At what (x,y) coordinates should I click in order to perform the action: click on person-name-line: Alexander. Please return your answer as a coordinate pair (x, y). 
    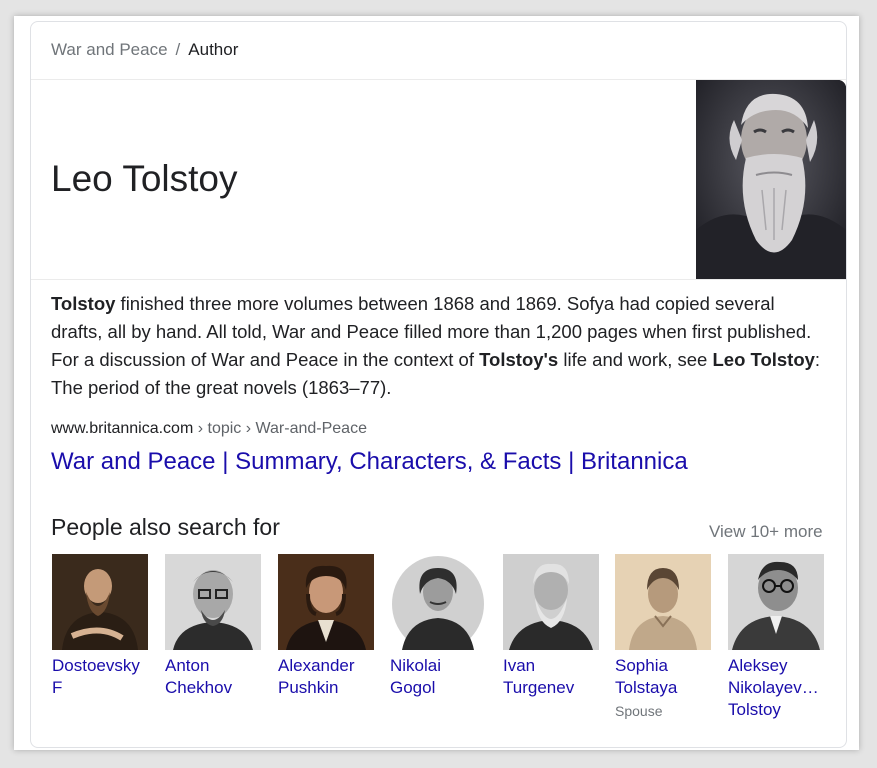
    Looking at the image, I should click on (316, 665).